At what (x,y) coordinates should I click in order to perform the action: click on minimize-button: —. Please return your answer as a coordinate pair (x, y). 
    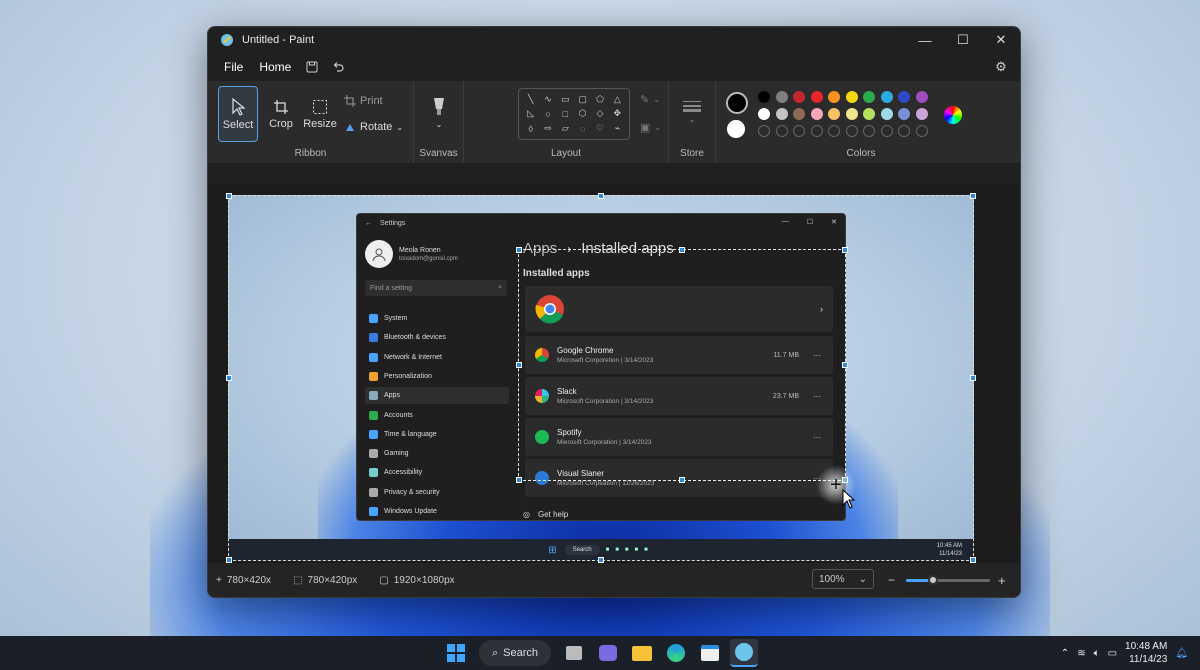
    Looking at the image, I should click on (925, 40).